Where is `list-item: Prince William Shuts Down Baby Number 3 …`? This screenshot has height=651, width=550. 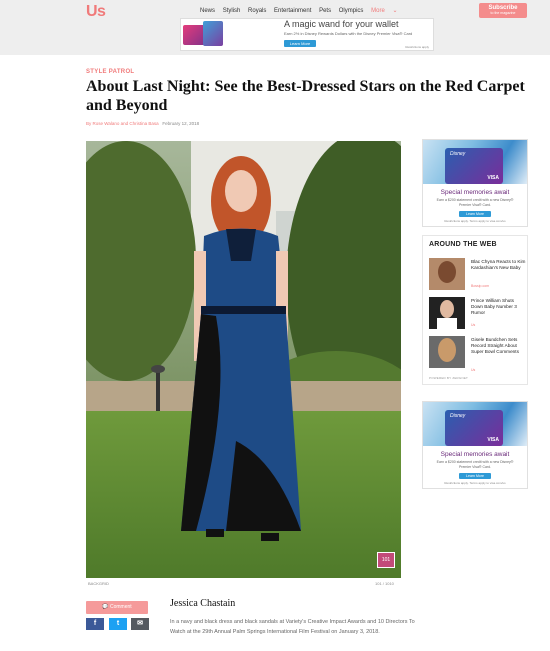 list-item: Prince William Shuts Down Baby Number 3 … is located at coordinates (476, 313).